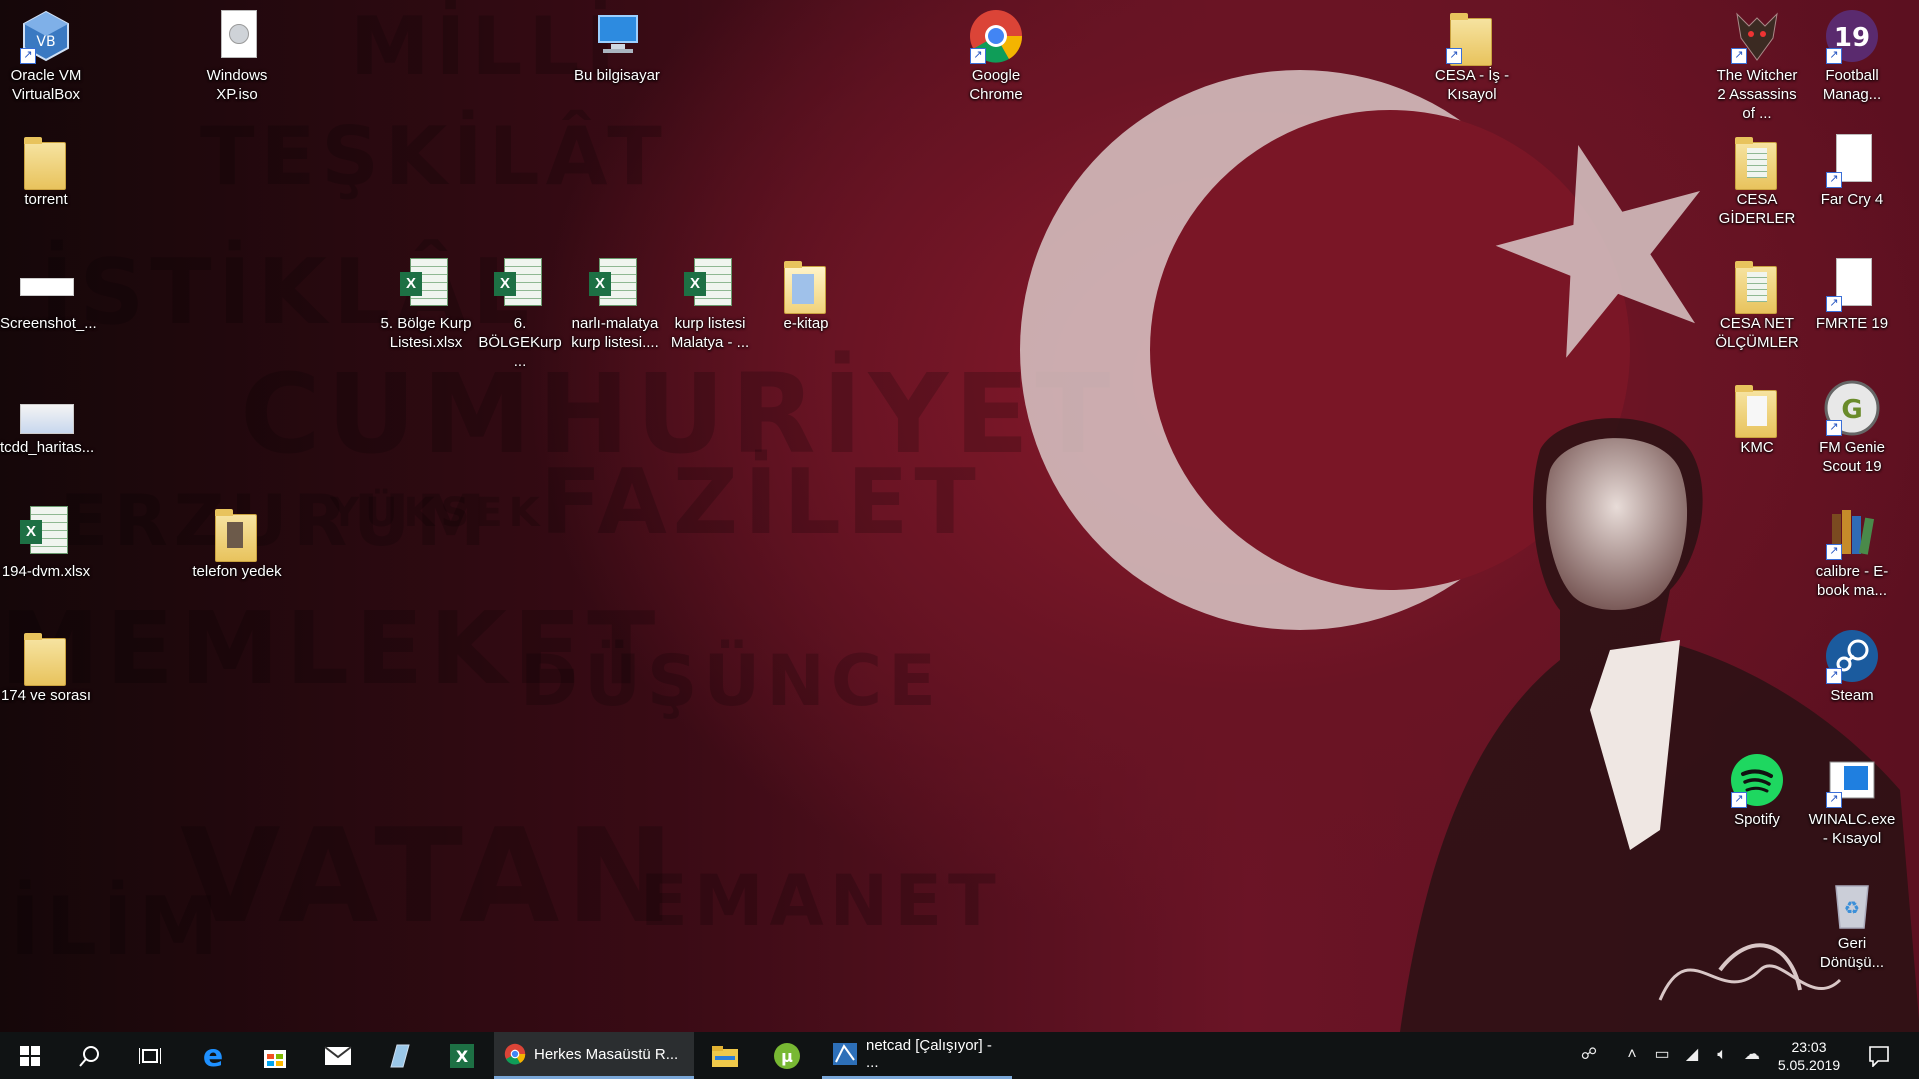  What do you see at coordinates (1752, 1055) in the screenshot?
I see `cloud-icon: ☁` at bounding box center [1752, 1055].